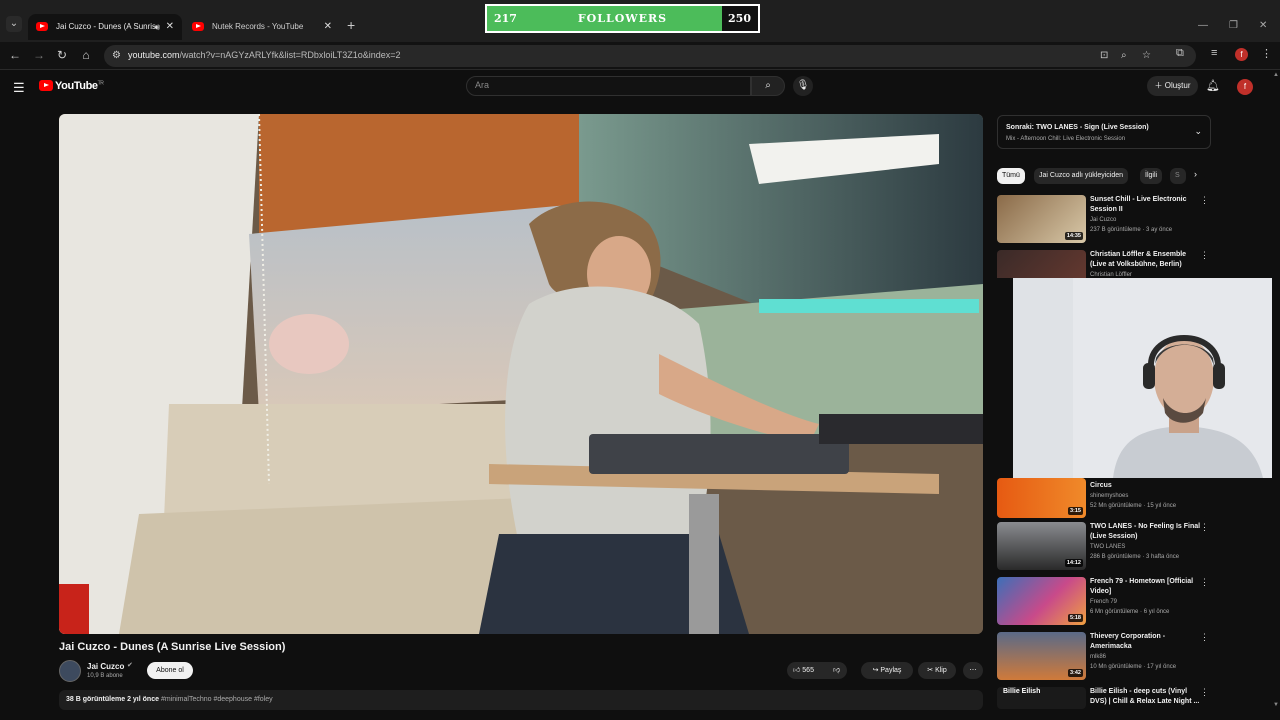  I want to click on followers-label: FOLLOWERS, so click(622, 18).